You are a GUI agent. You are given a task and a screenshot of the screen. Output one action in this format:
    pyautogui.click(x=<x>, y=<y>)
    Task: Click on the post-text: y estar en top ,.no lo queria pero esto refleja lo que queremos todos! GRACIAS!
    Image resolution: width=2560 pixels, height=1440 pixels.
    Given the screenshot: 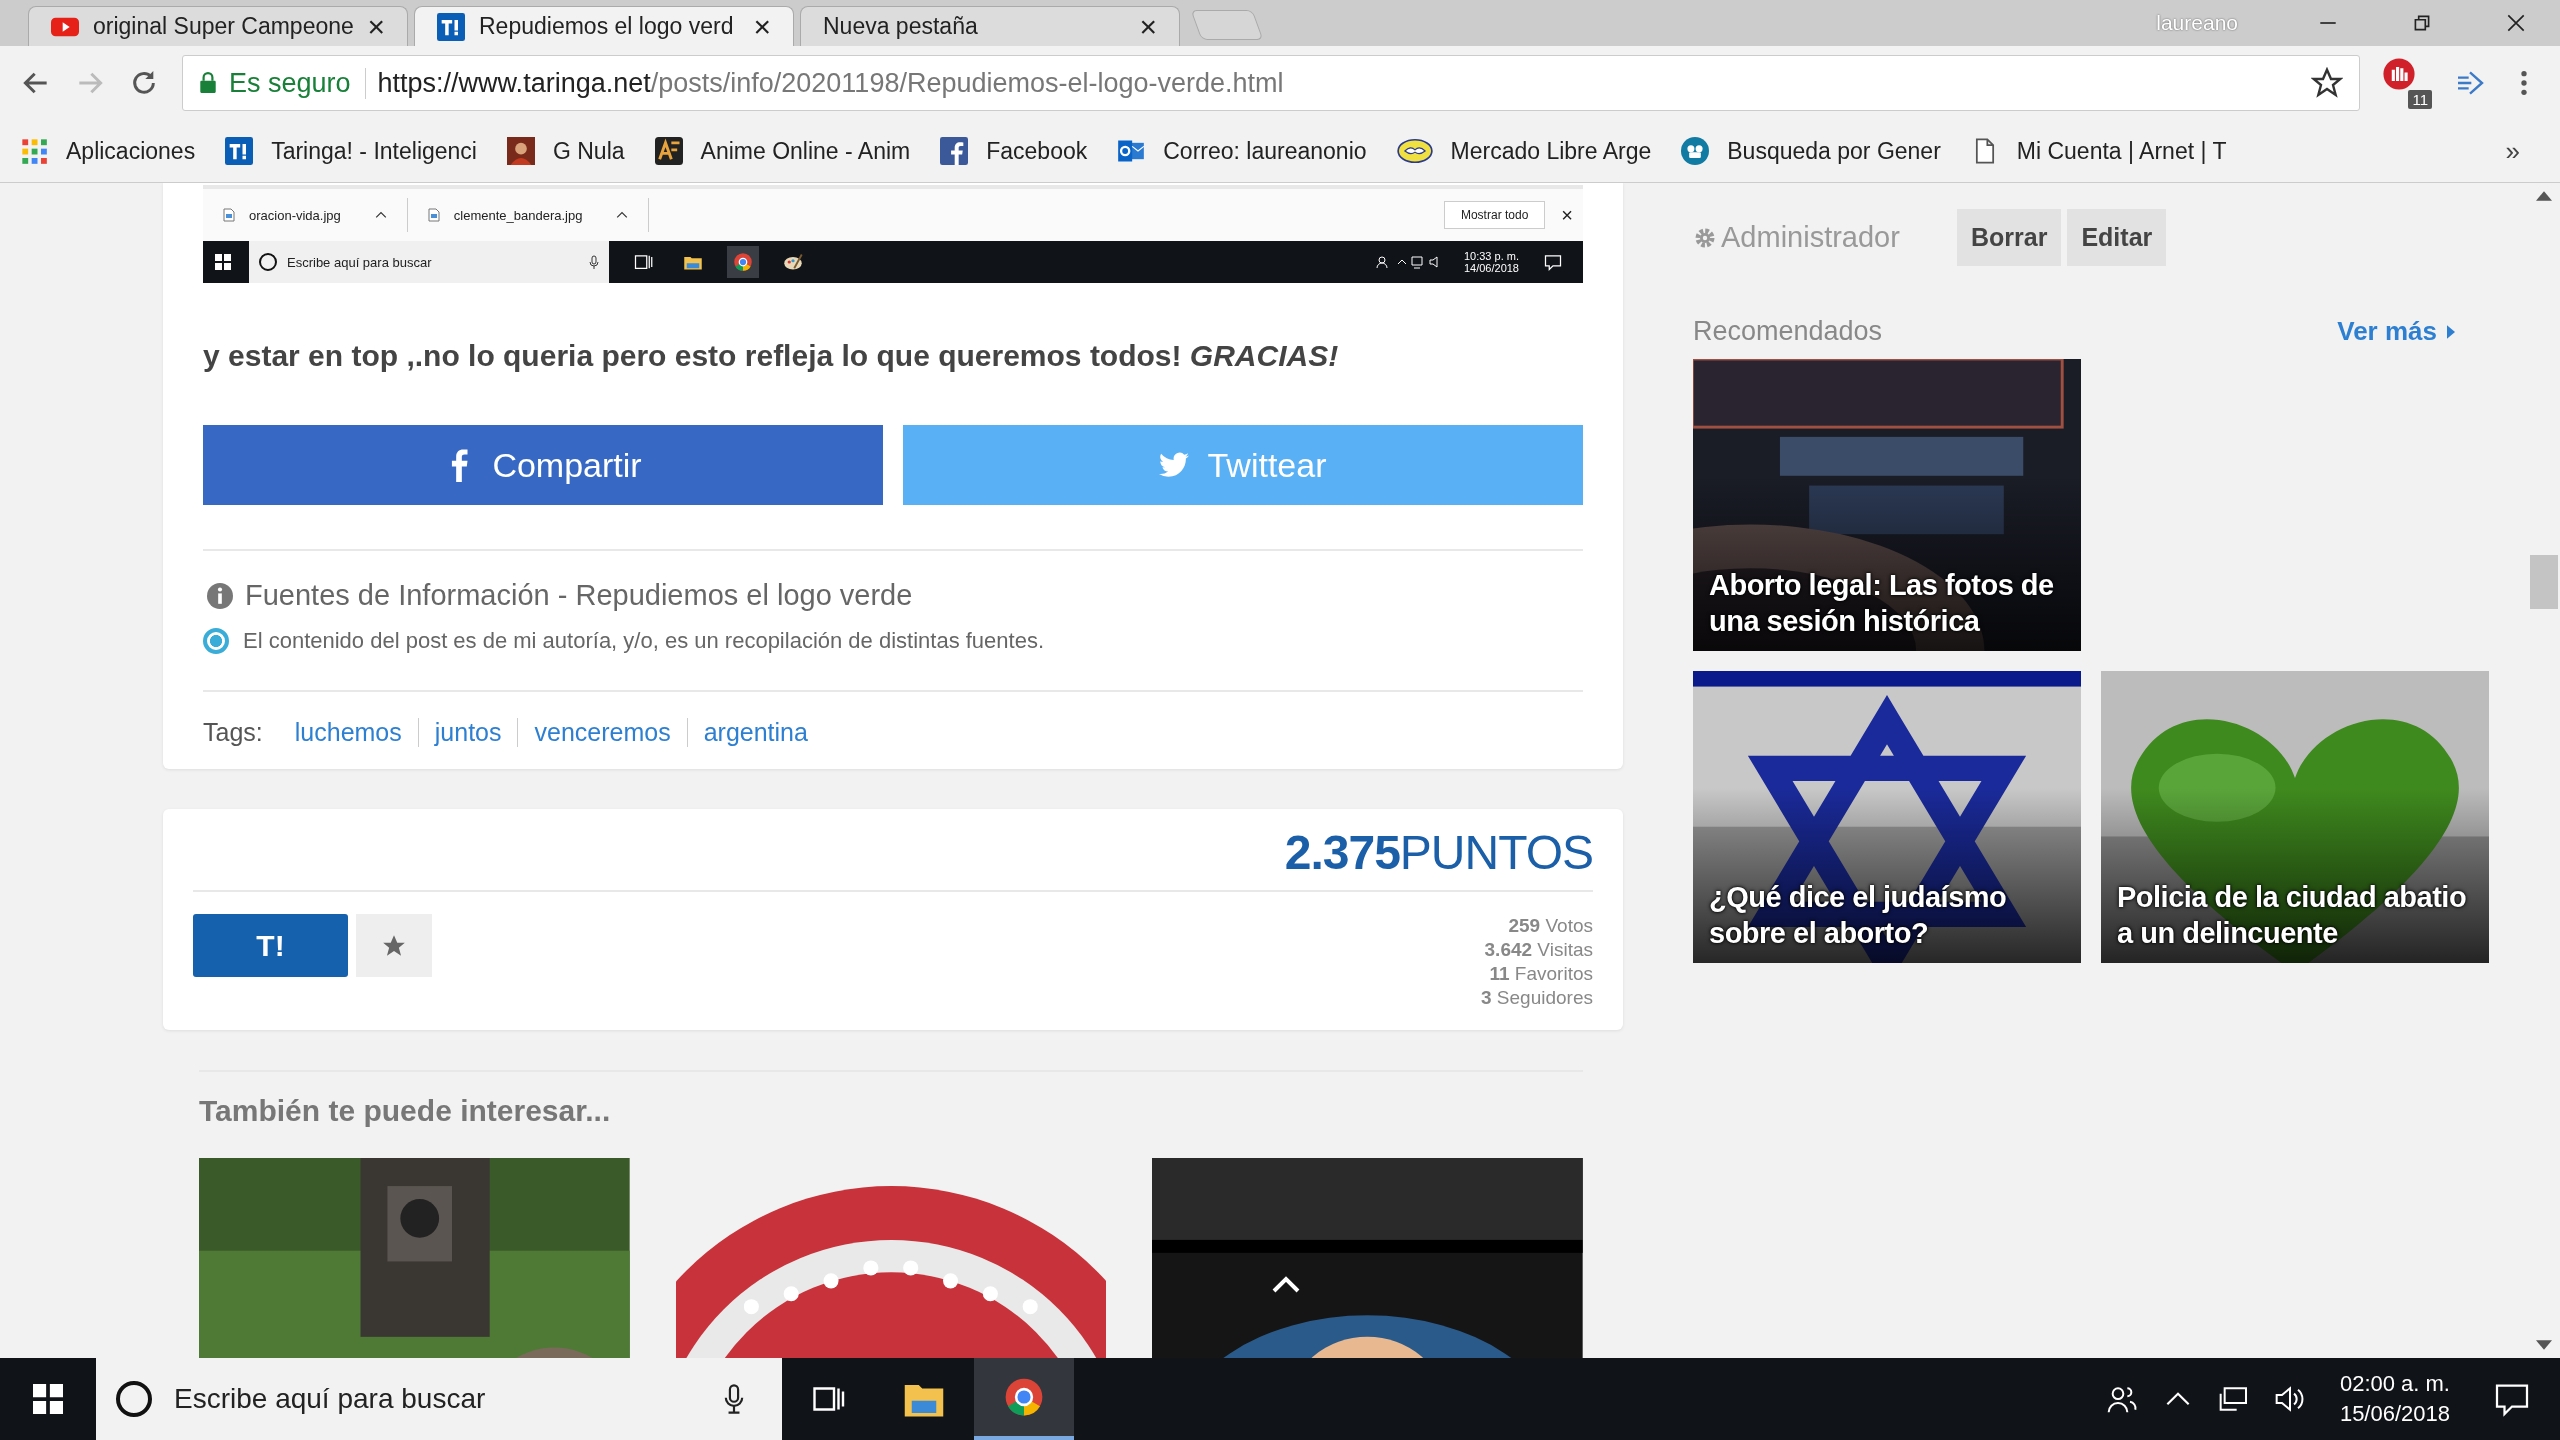 What is the action you would take?
    pyautogui.click(x=771, y=356)
    